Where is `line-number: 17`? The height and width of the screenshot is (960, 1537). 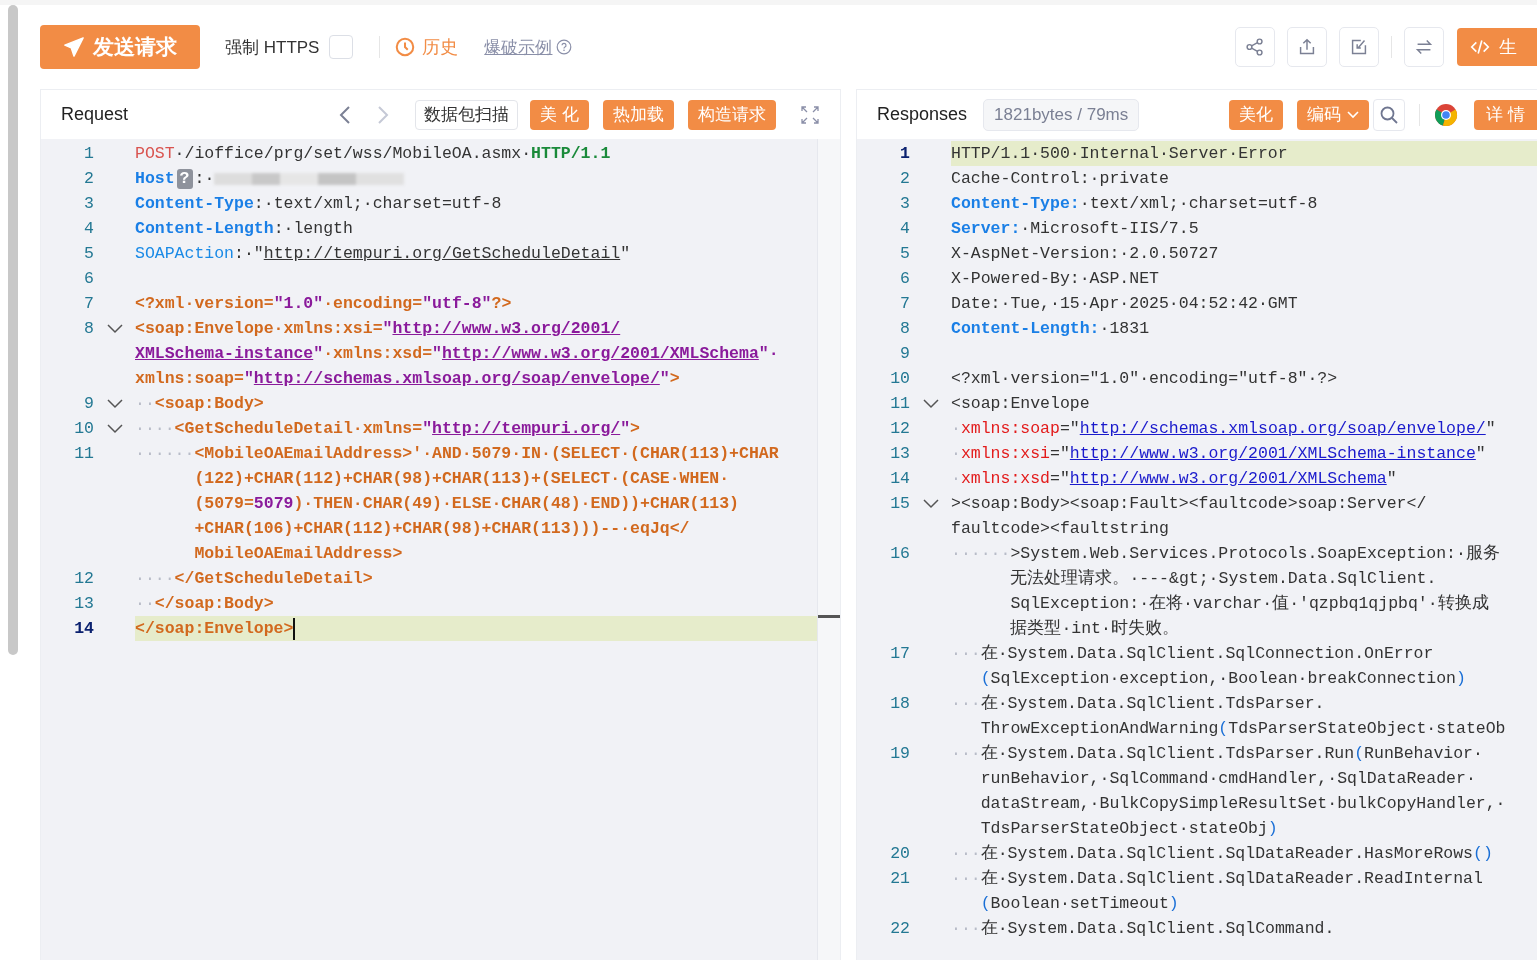
line-number: 17 is located at coordinates (899, 654).